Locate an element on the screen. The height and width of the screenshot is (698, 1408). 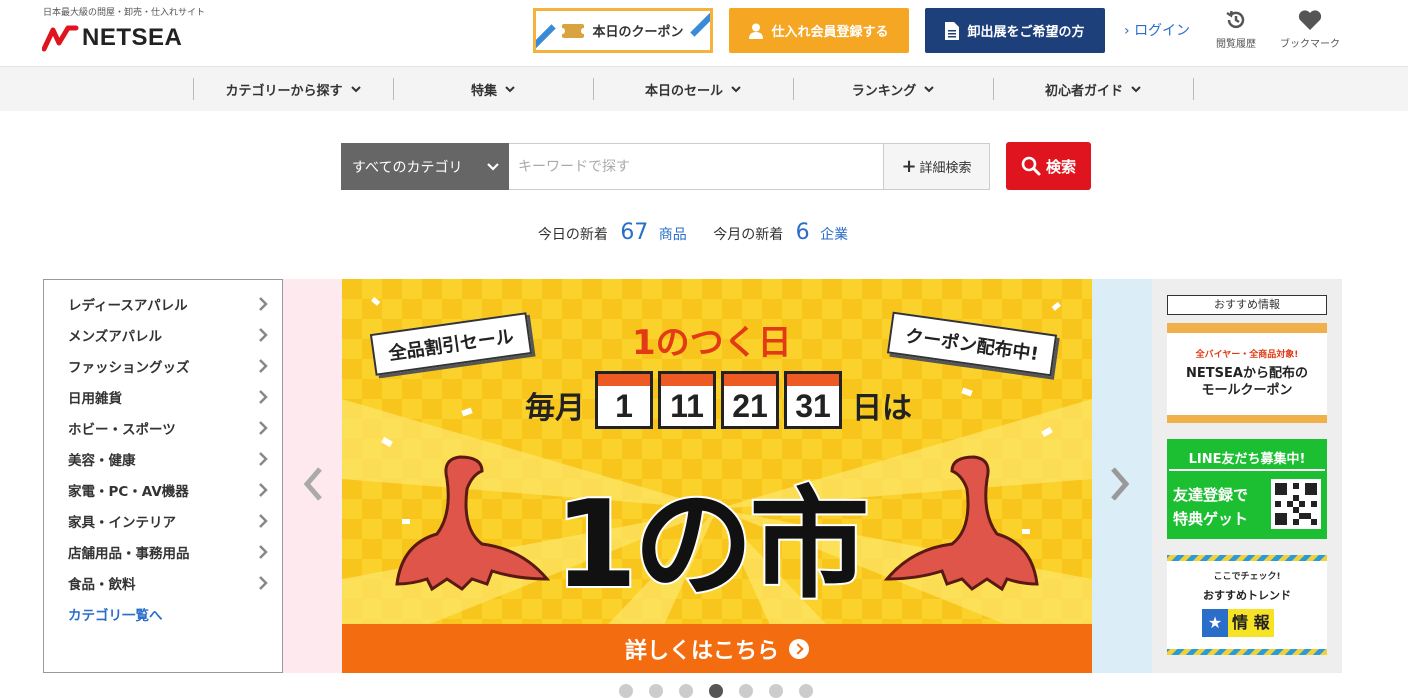
mall-coupon-card: 全バイヤー・全商品対象! NETSEAから配布の モールクーポン is located at coordinates (1247, 373).